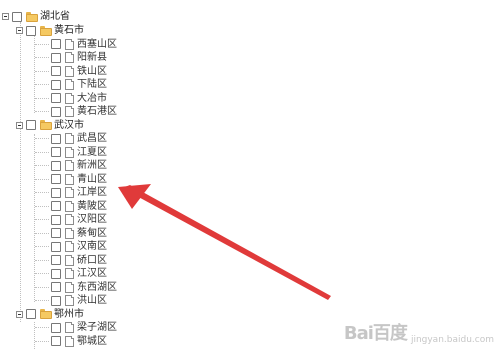 The image size is (500, 349). I want to click on annotation-arrow, so click(224, 242).